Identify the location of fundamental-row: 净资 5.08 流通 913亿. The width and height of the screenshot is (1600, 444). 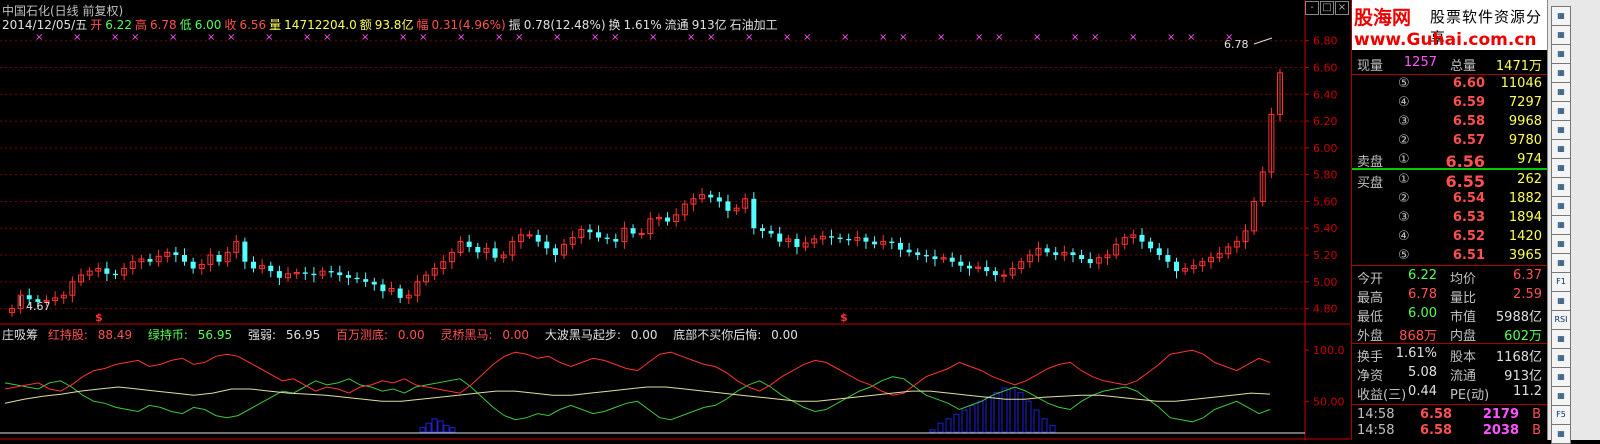
(1449, 374).